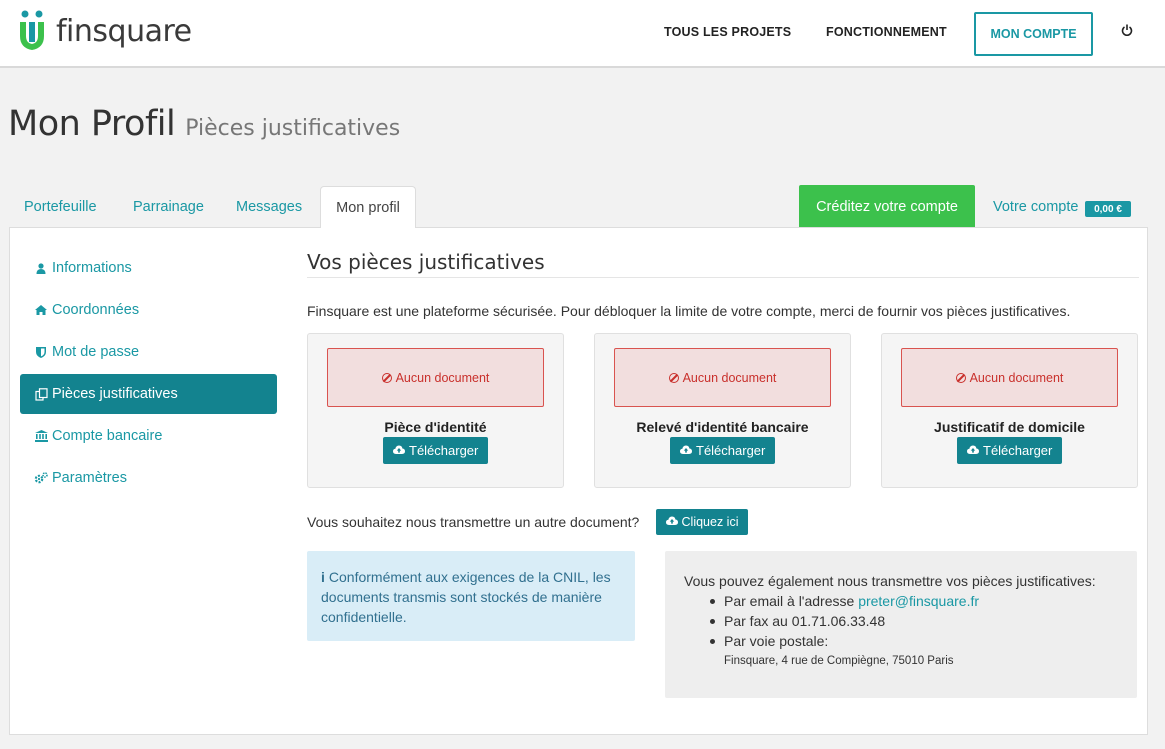  Describe the element at coordinates (96, 352) in the screenshot. I see `sidebar-item-label: Mot de passe` at that location.